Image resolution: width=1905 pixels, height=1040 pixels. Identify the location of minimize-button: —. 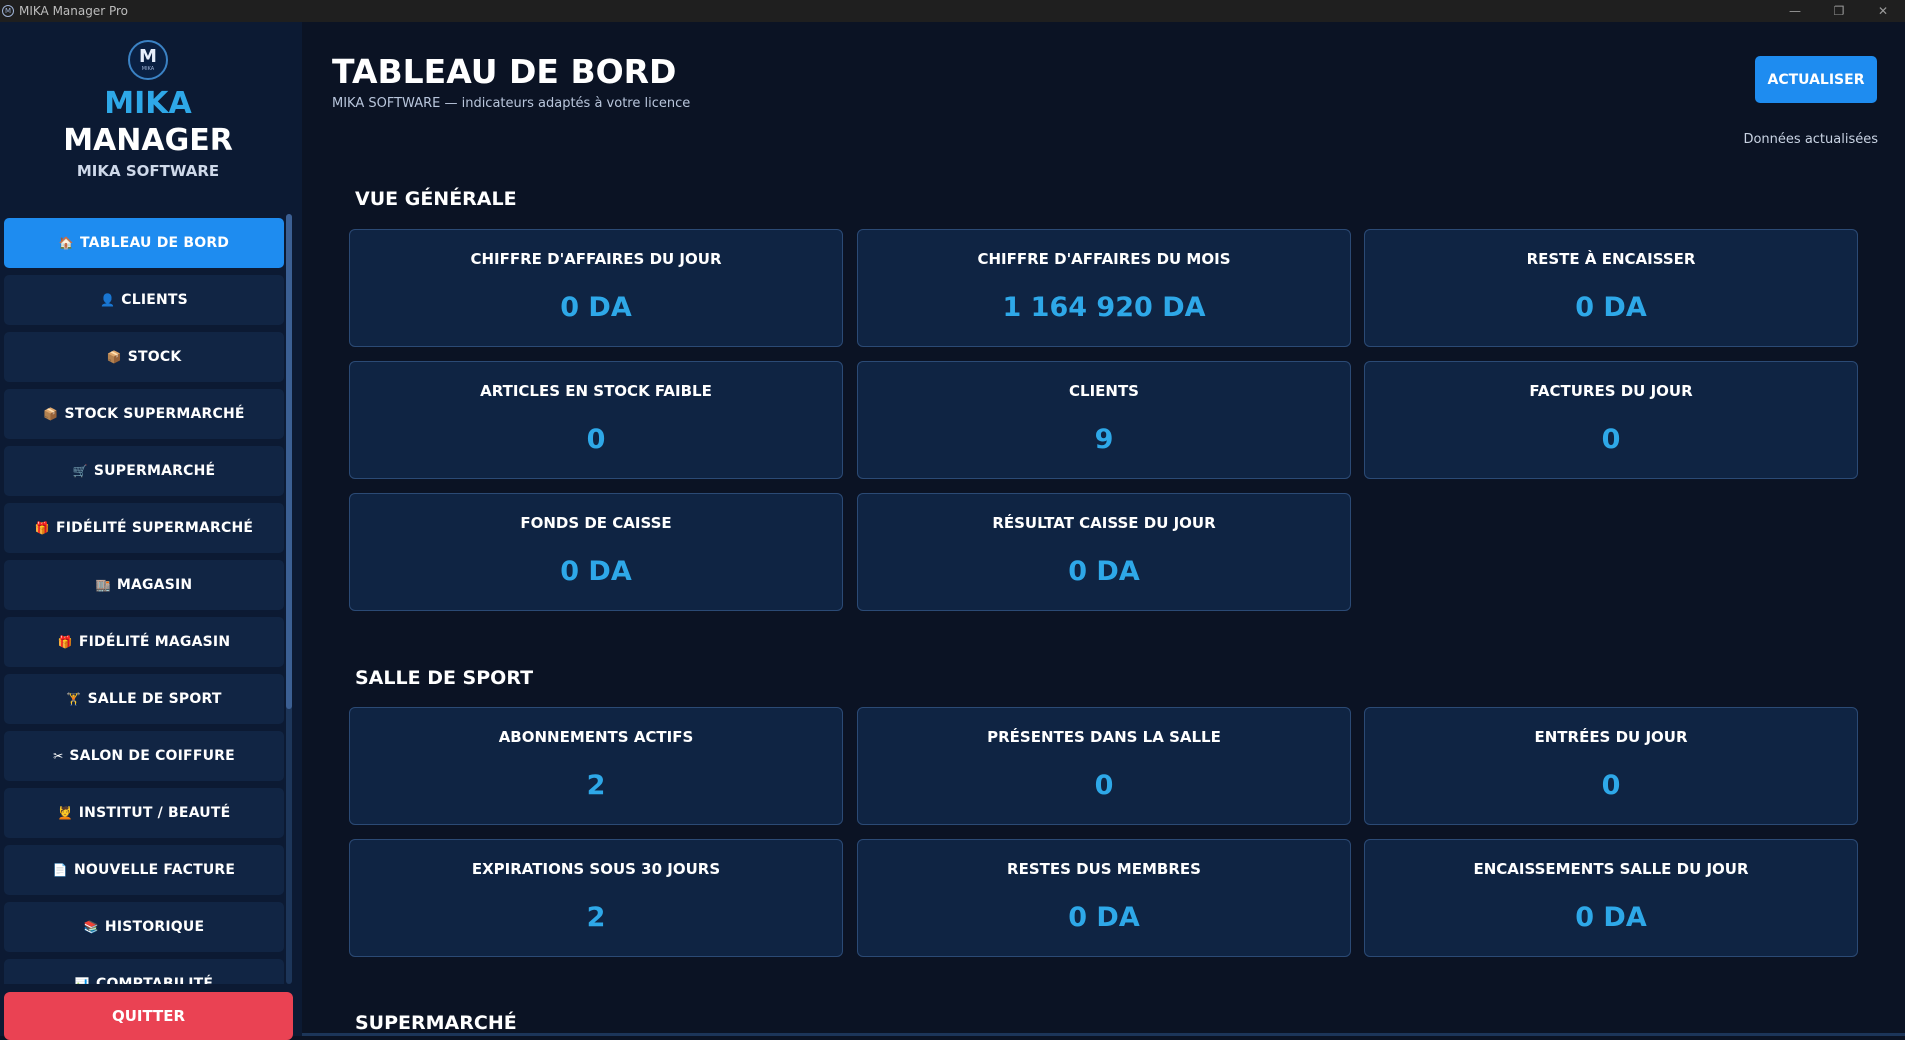
(1795, 11).